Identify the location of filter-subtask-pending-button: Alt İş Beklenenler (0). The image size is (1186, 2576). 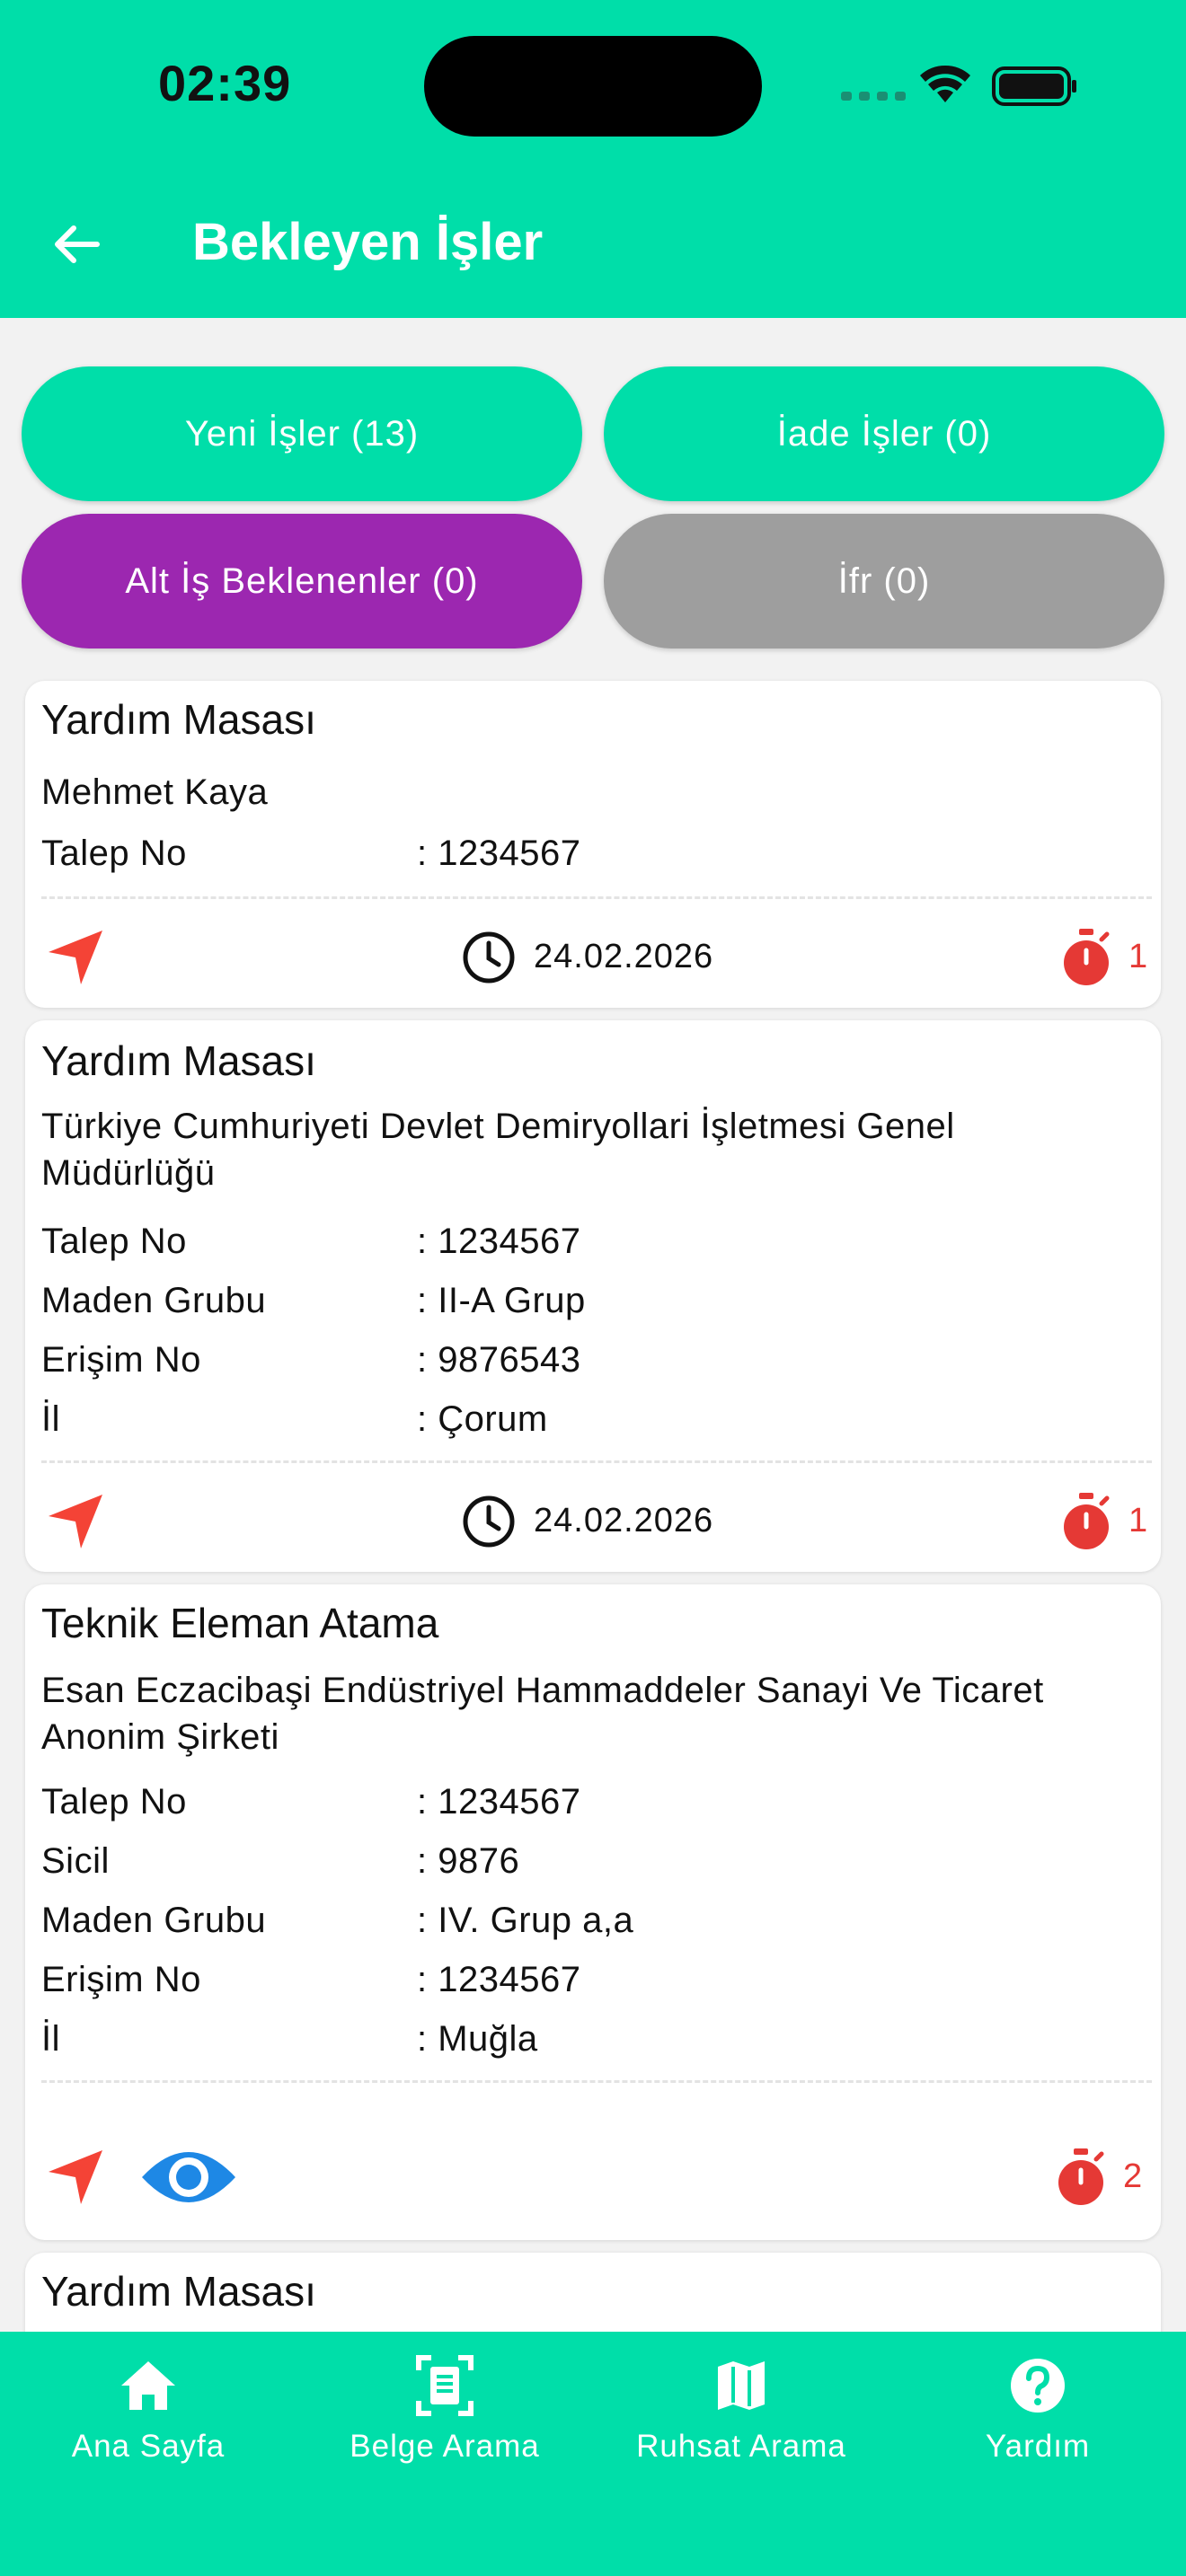
(302, 581).